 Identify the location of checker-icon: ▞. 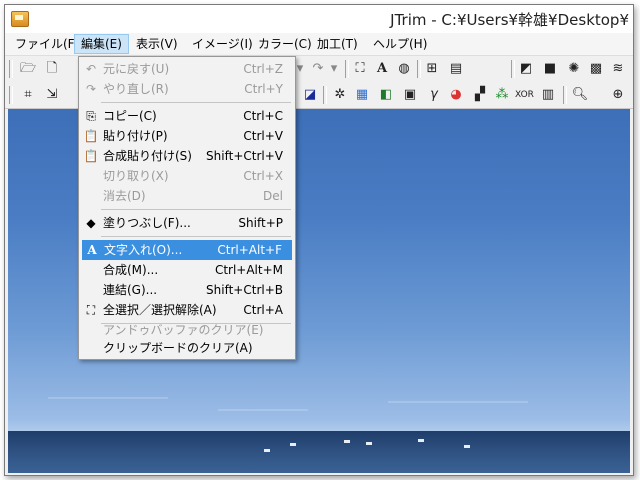
(480, 95).